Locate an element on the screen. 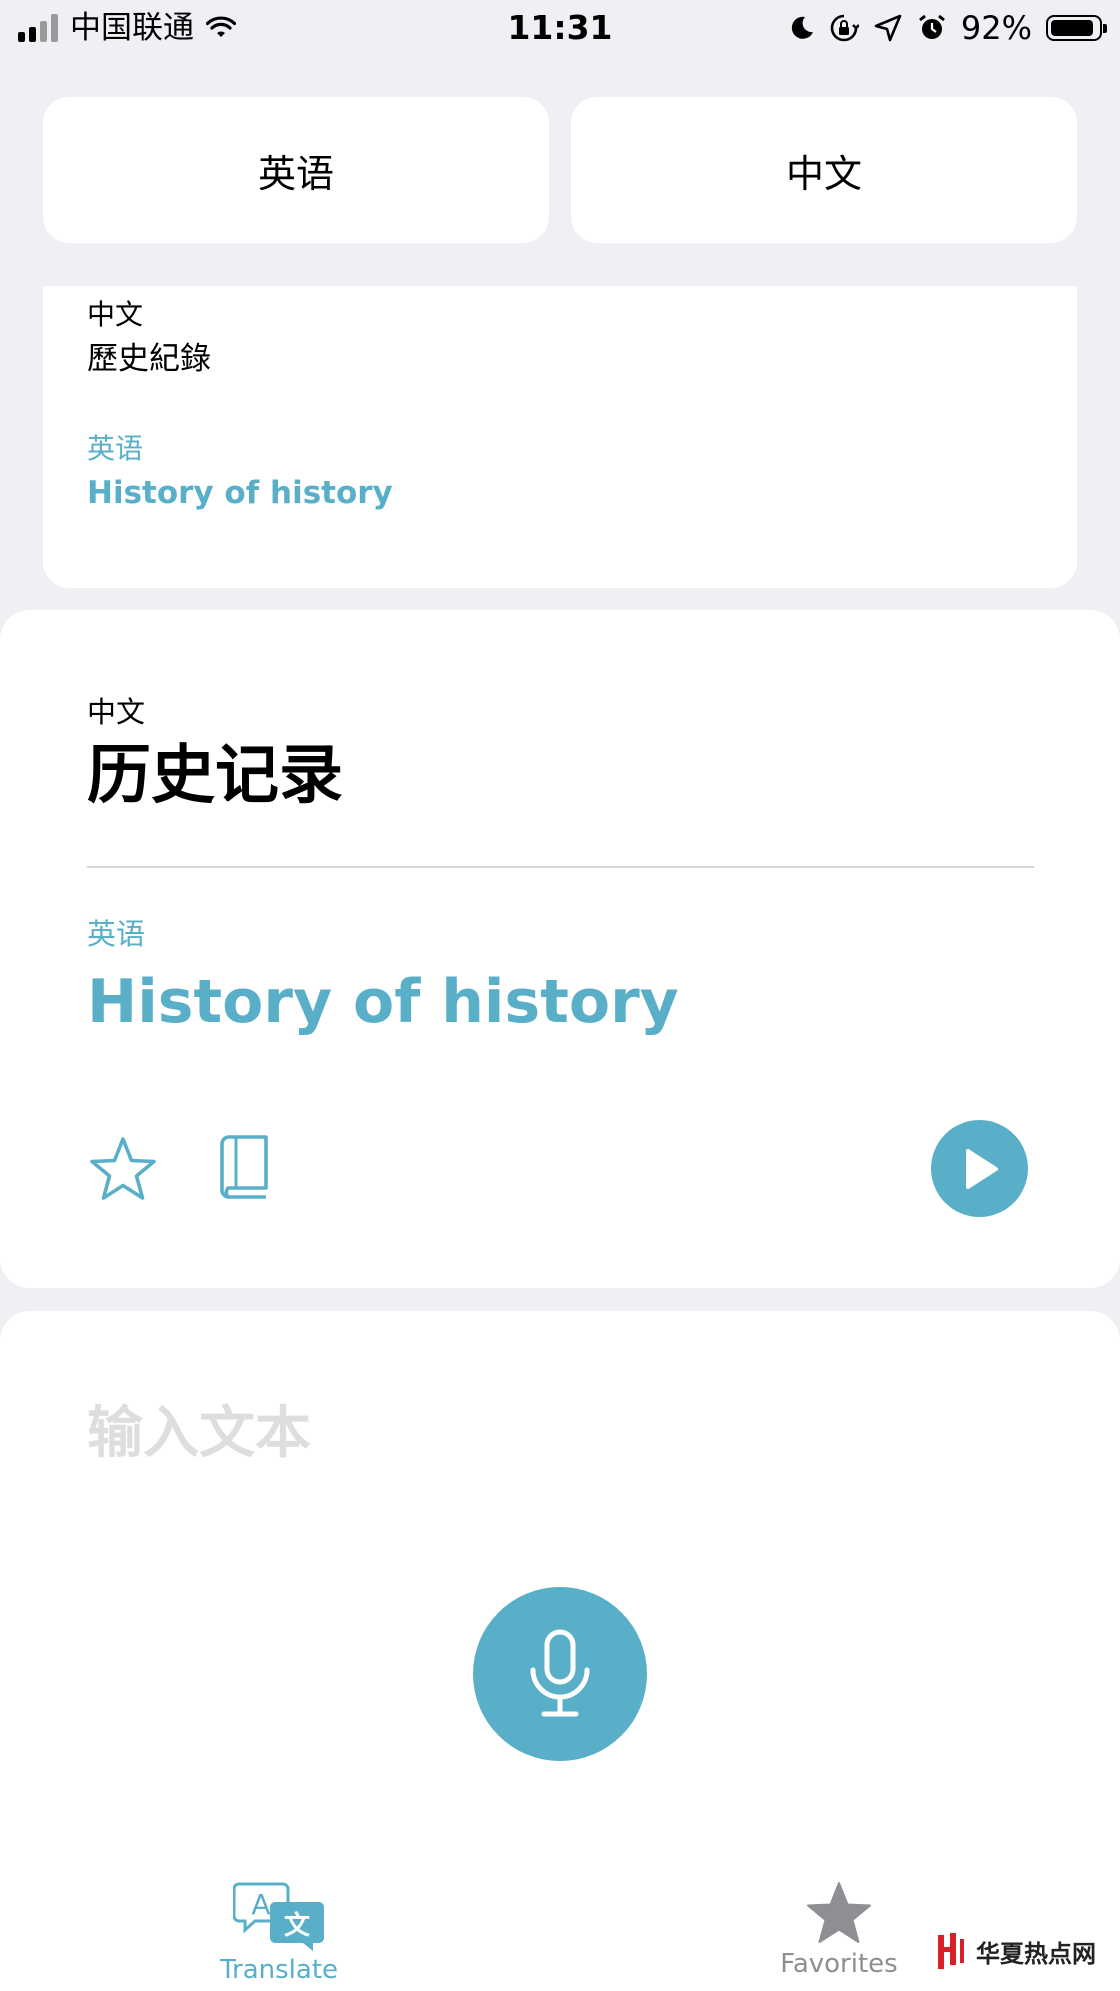  microphone-icon is located at coordinates (560, 1673).